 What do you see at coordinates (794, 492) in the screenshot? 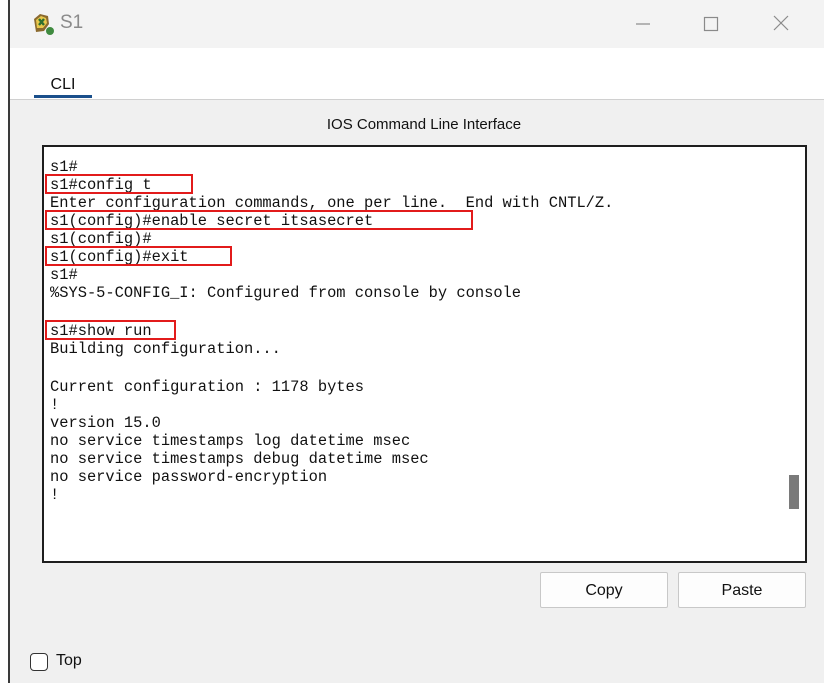
I see `scrollbar-thumb` at bounding box center [794, 492].